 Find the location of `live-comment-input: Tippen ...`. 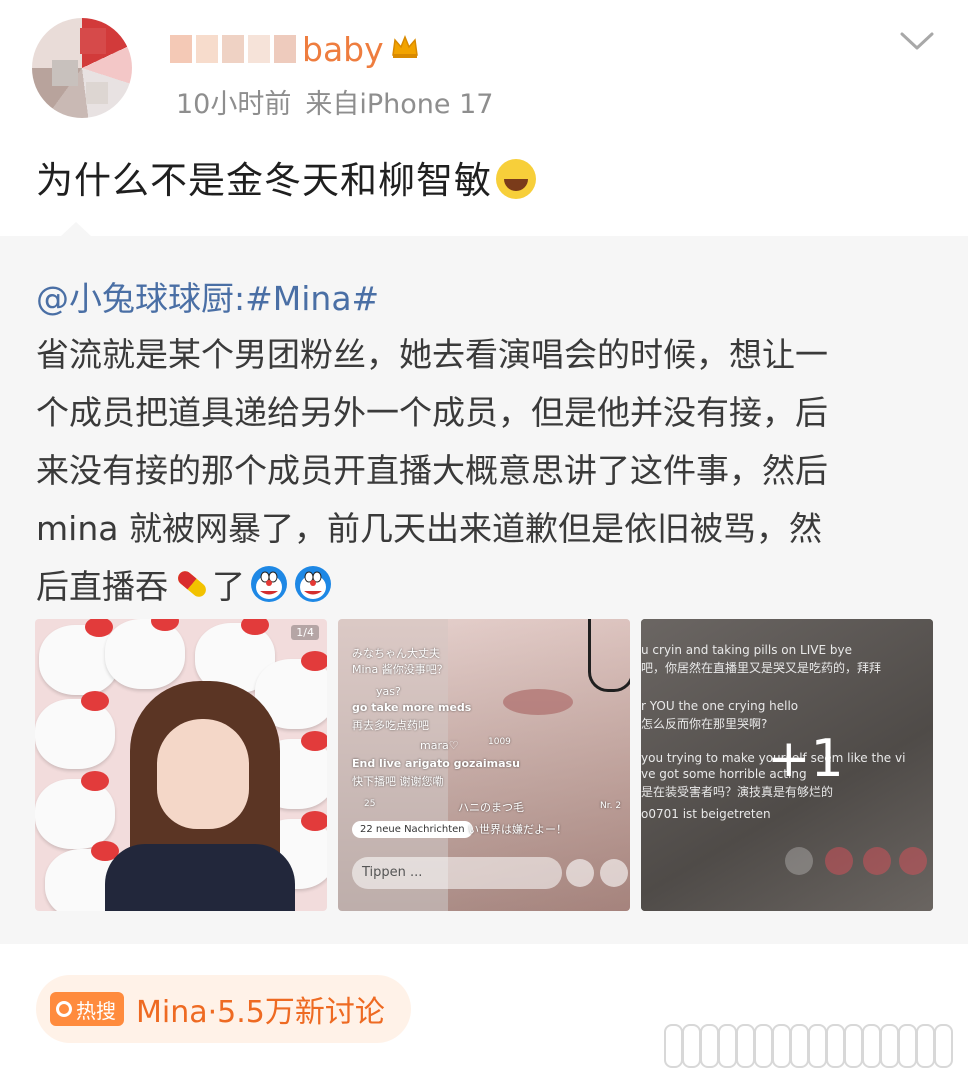

live-comment-input: Tippen ... is located at coordinates (457, 873).